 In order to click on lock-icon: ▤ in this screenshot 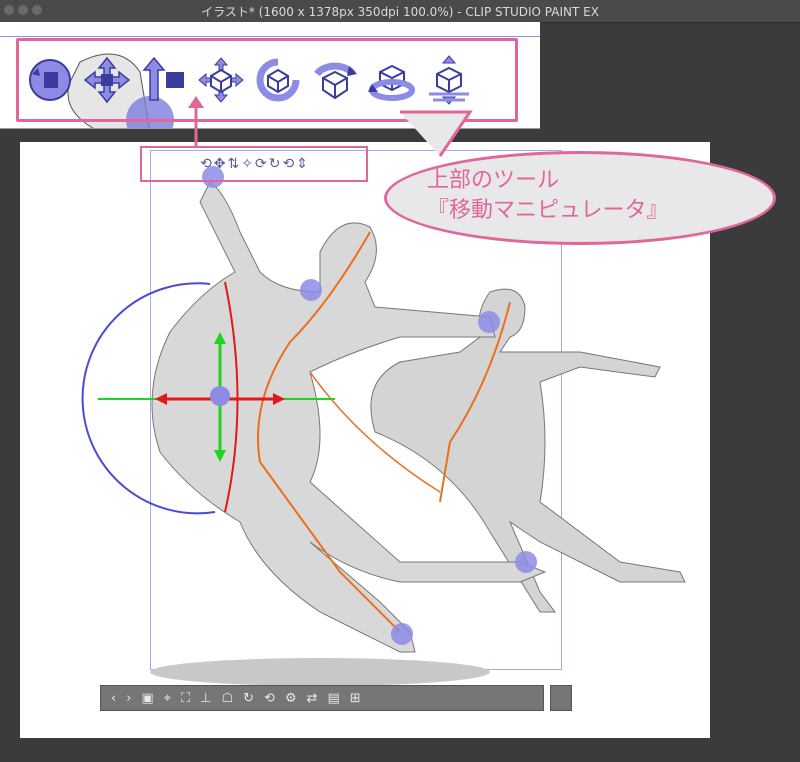, I will do `click(334, 698)`.